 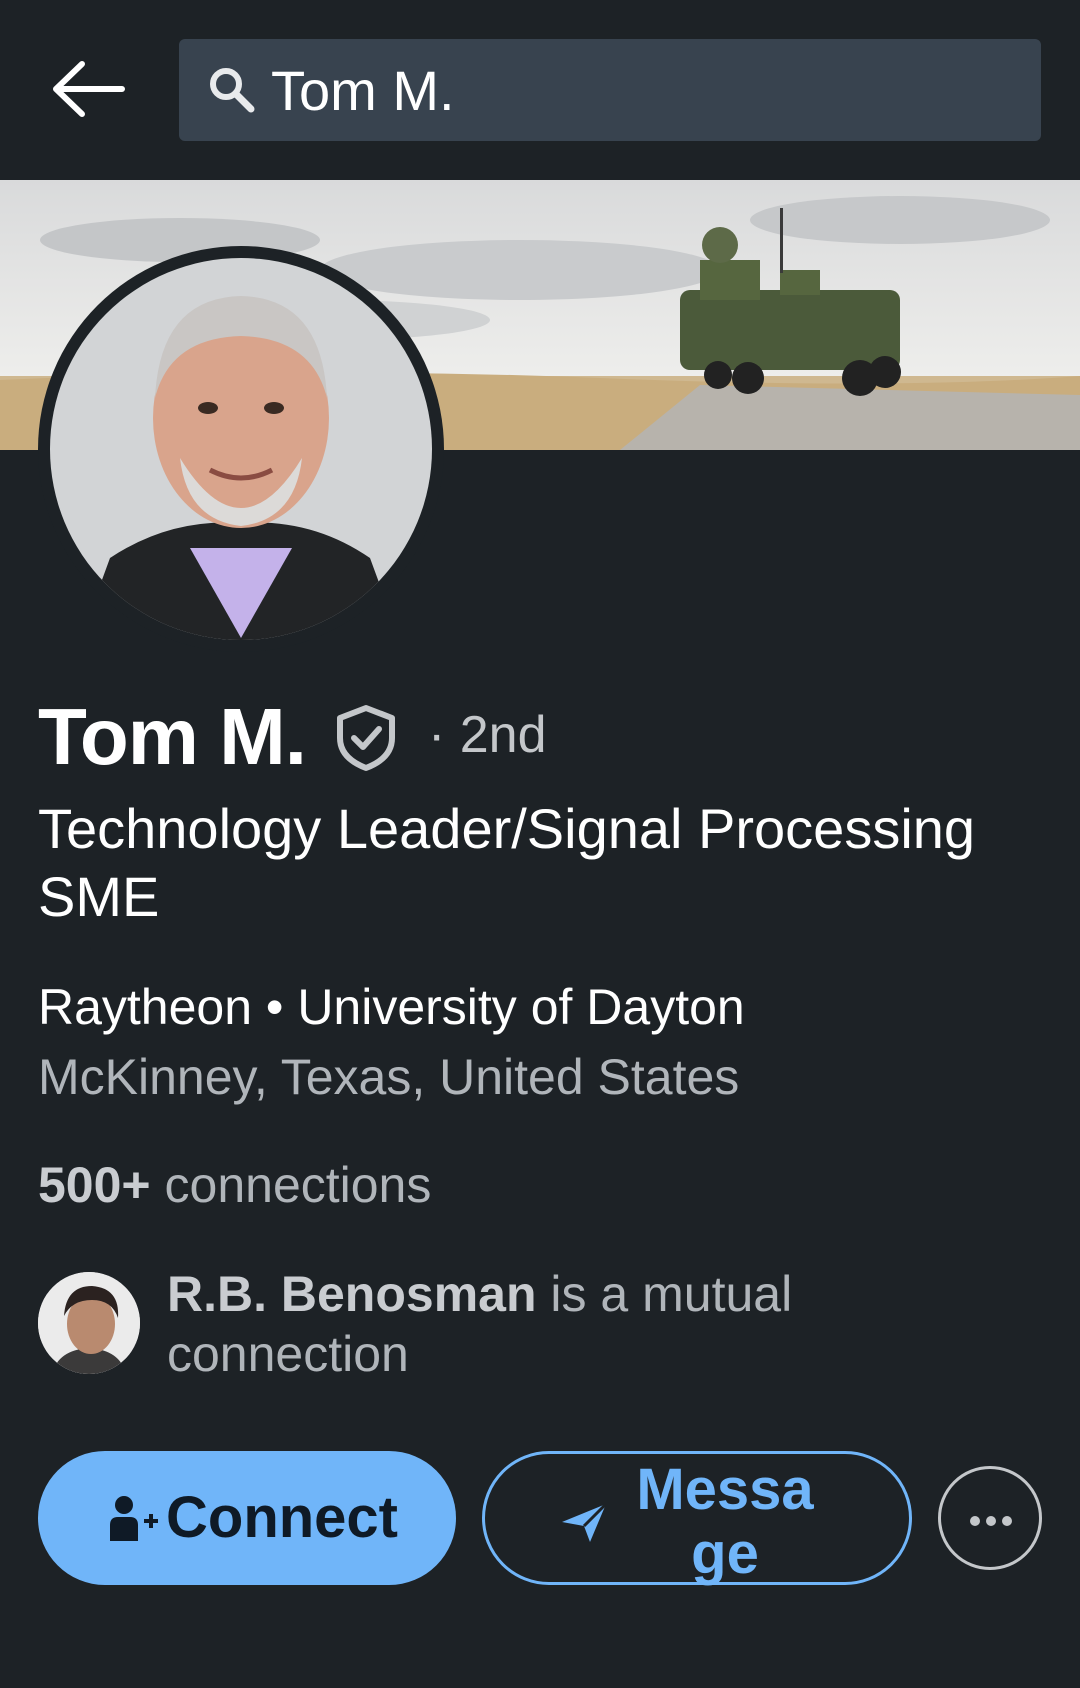 I want to click on mutual-connection-text: R.B. Benosman is a mutual connection, so click(x=517, y=1324).